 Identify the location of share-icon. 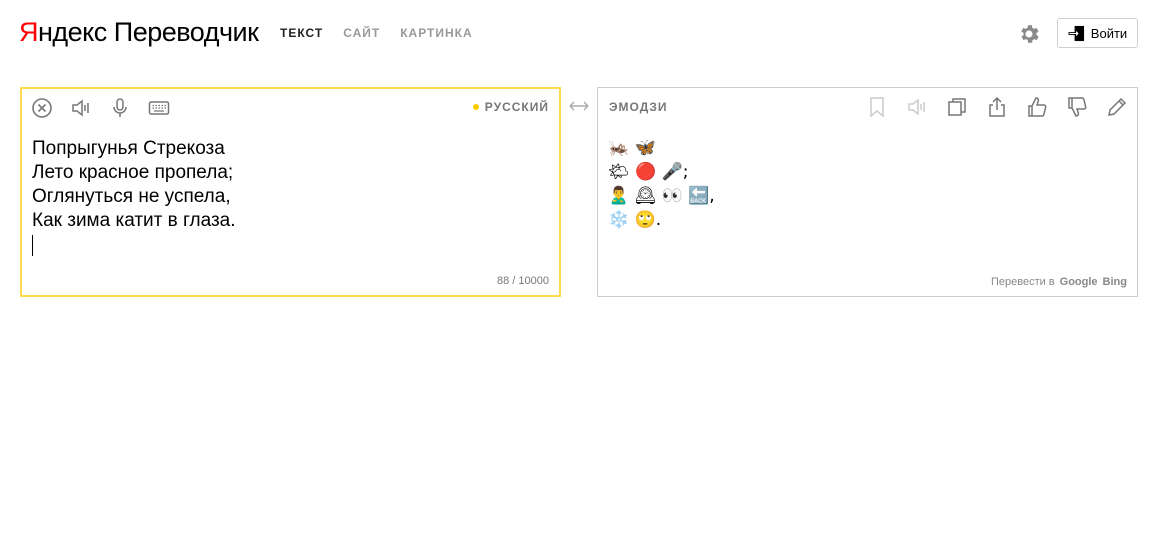
(997, 107).